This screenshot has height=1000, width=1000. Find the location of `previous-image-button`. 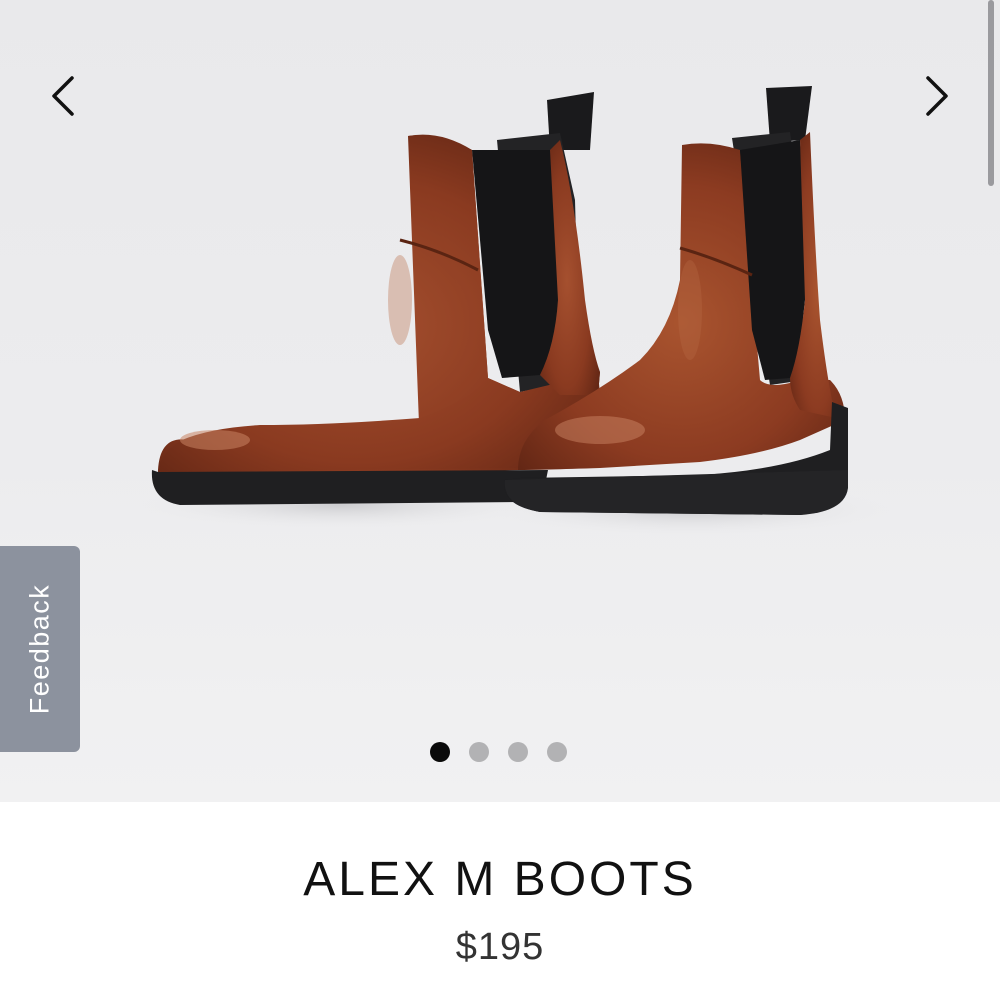

previous-image-button is located at coordinates (62, 96).